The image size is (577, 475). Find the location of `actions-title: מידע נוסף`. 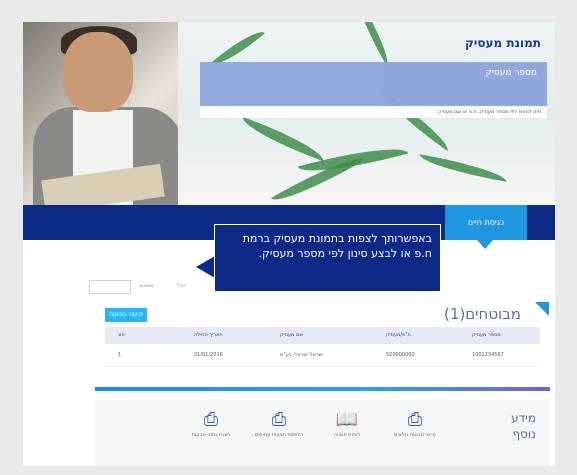

actions-title: מידע נוסף is located at coordinates (523, 426).